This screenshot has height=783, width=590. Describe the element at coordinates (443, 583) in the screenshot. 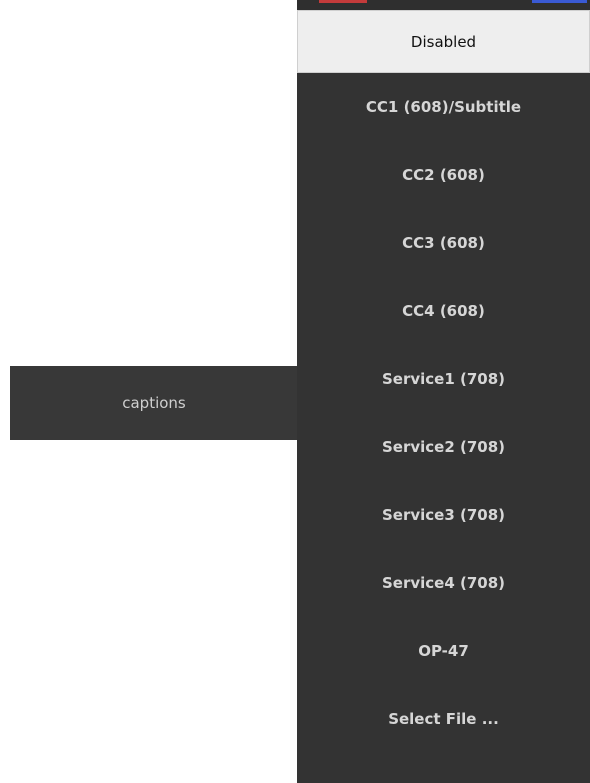

I see `menu-item-service4: Service4 (708)` at that location.